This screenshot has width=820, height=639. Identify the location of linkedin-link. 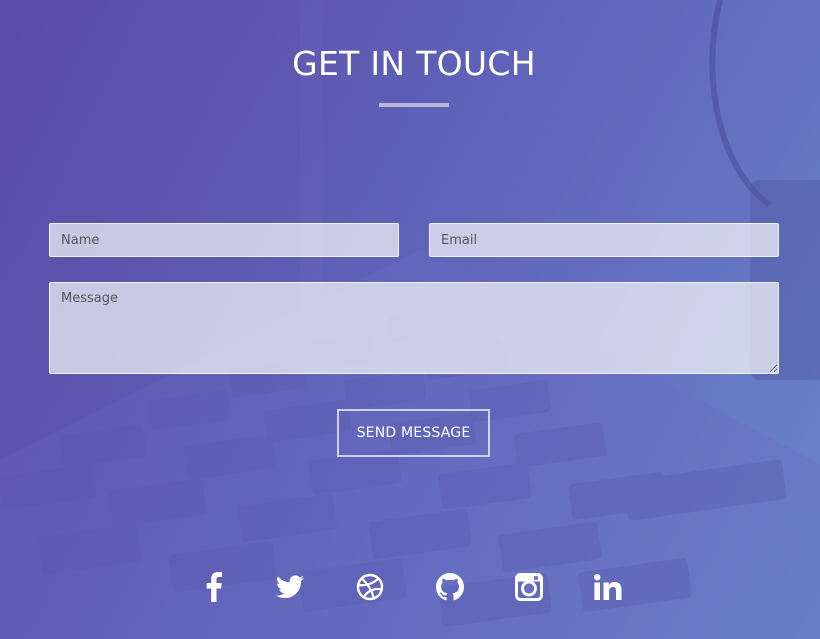
(608, 587).